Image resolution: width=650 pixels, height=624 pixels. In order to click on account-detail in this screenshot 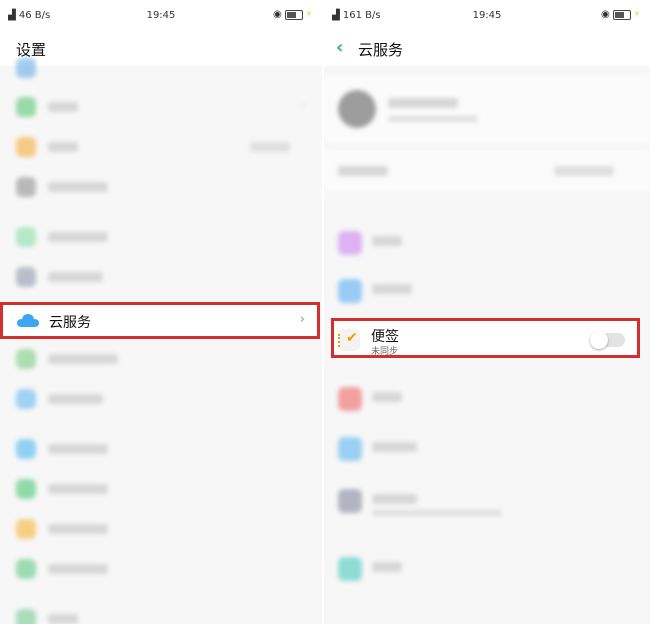, I will do `click(433, 119)`.